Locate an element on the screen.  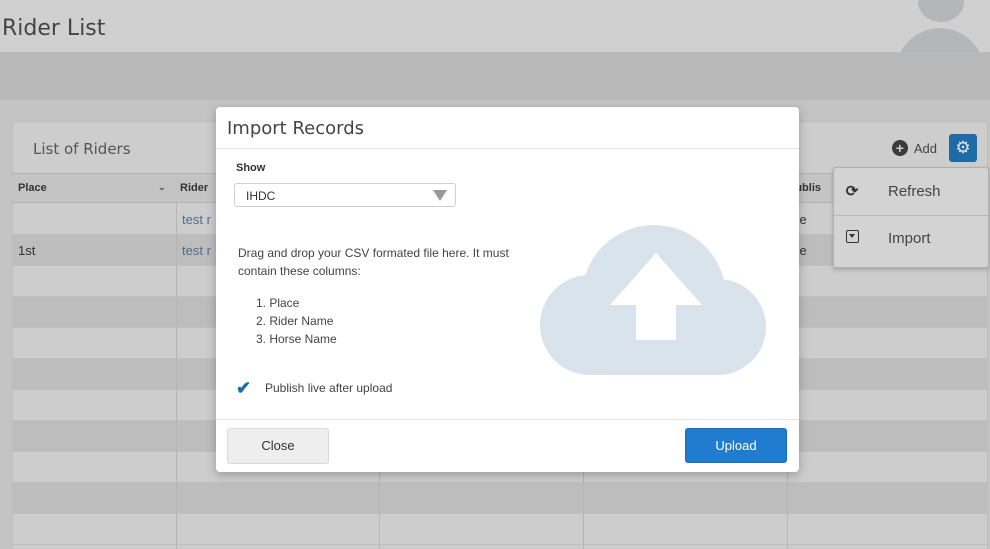
panel-toolbar: + Add ⚙ is located at coordinates (934, 148).